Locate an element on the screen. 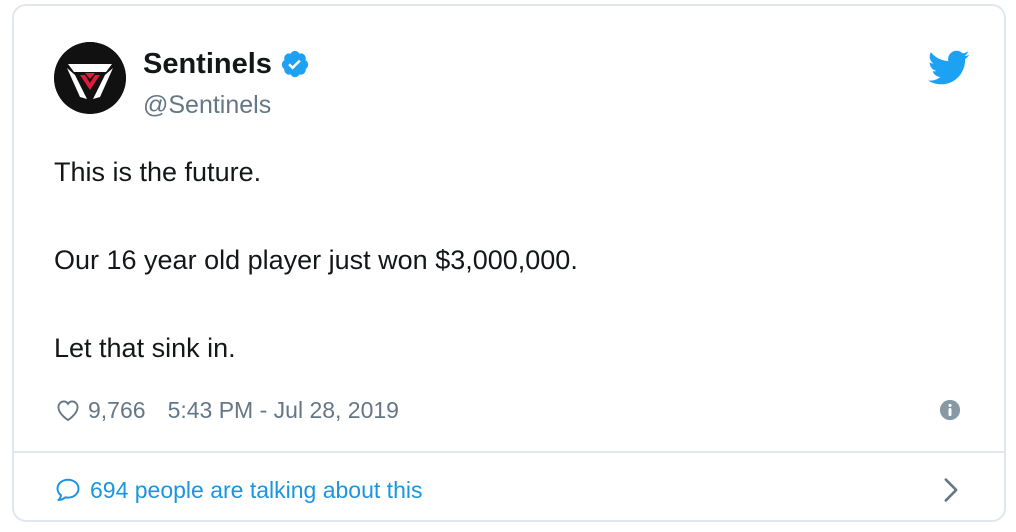 This screenshot has height=532, width=1016. author-display-name: Sentinels is located at coordinates (226, 64).